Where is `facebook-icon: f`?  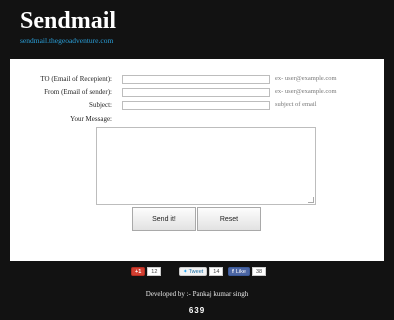
facebook-icon: f is located at coordinates (233, 271).